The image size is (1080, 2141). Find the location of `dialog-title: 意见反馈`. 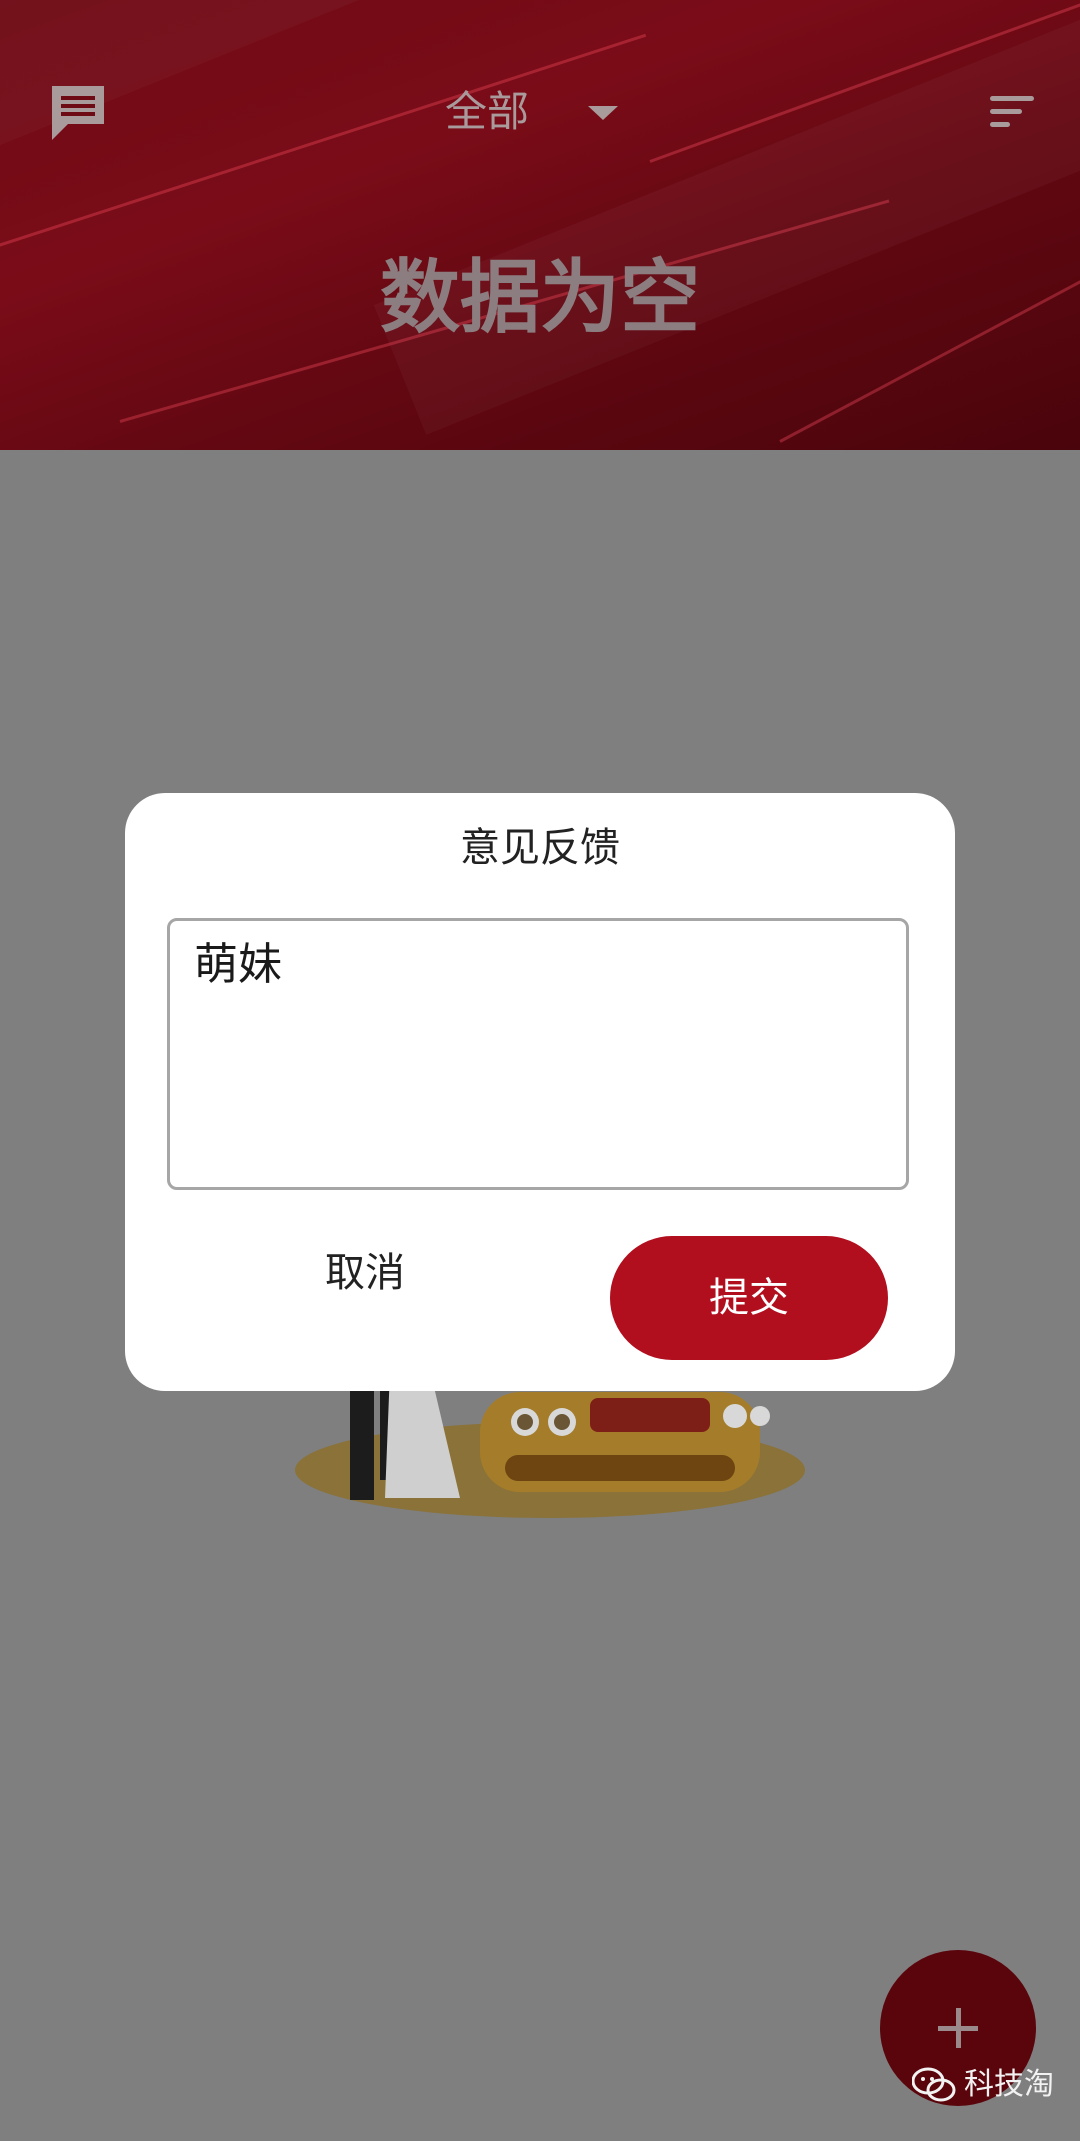

dialog-title: 意见反馈 is located at coordinates (540, 848).